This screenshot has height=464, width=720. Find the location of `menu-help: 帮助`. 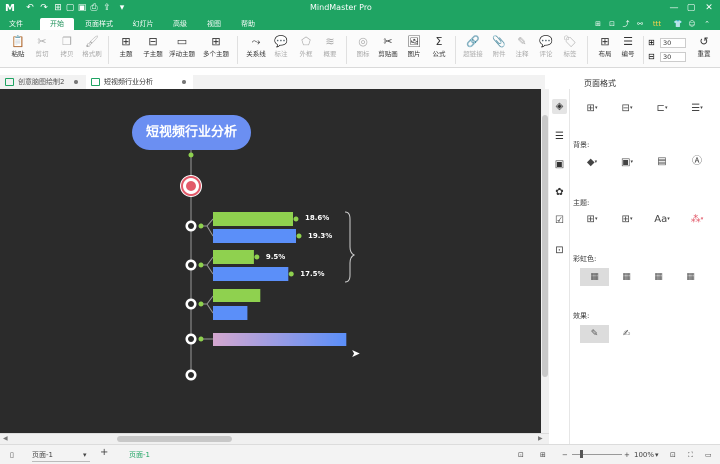

menu-help: 帮助 is located at coordinates (248, 24).